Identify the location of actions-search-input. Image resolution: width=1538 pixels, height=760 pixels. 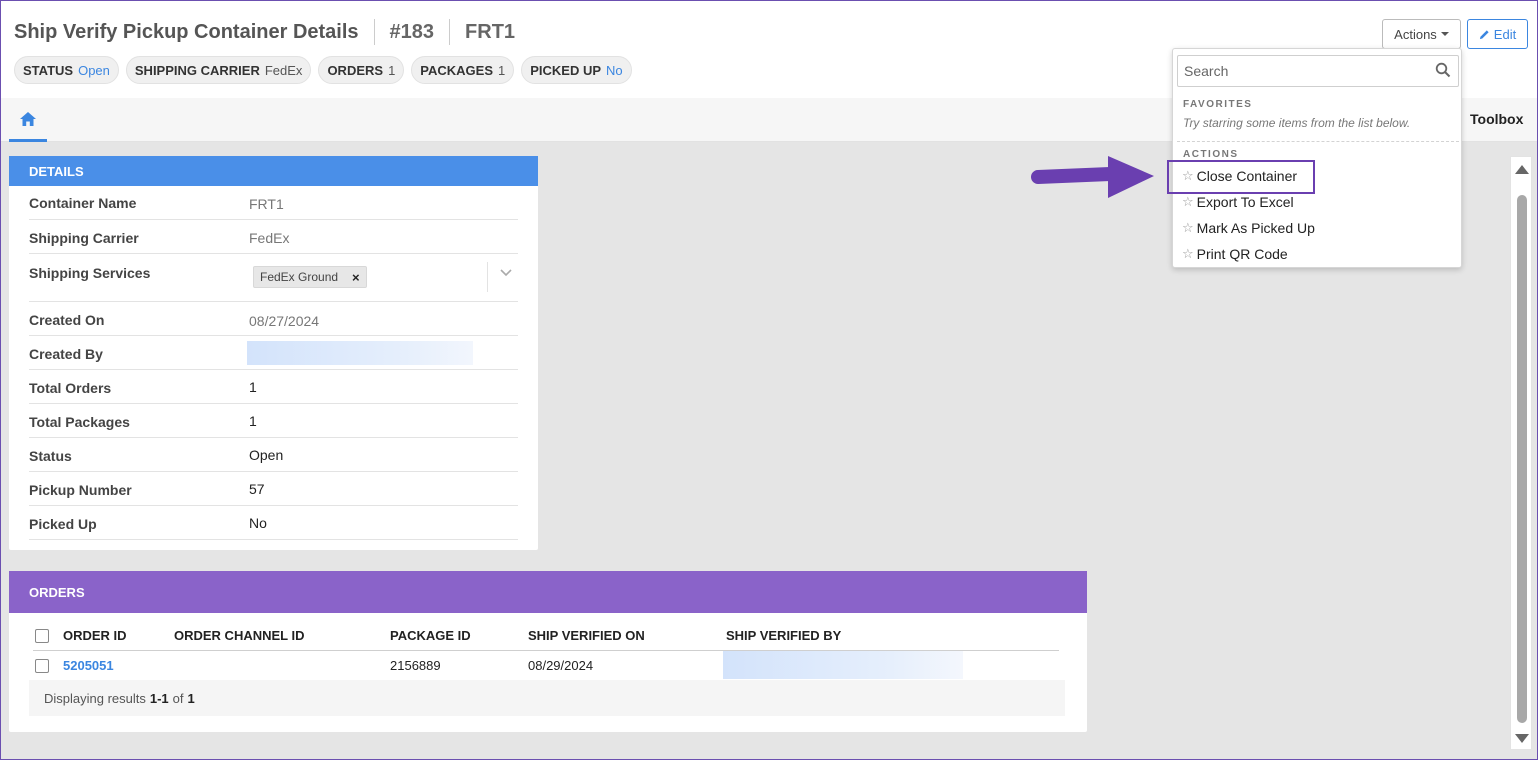
(1318, 71).